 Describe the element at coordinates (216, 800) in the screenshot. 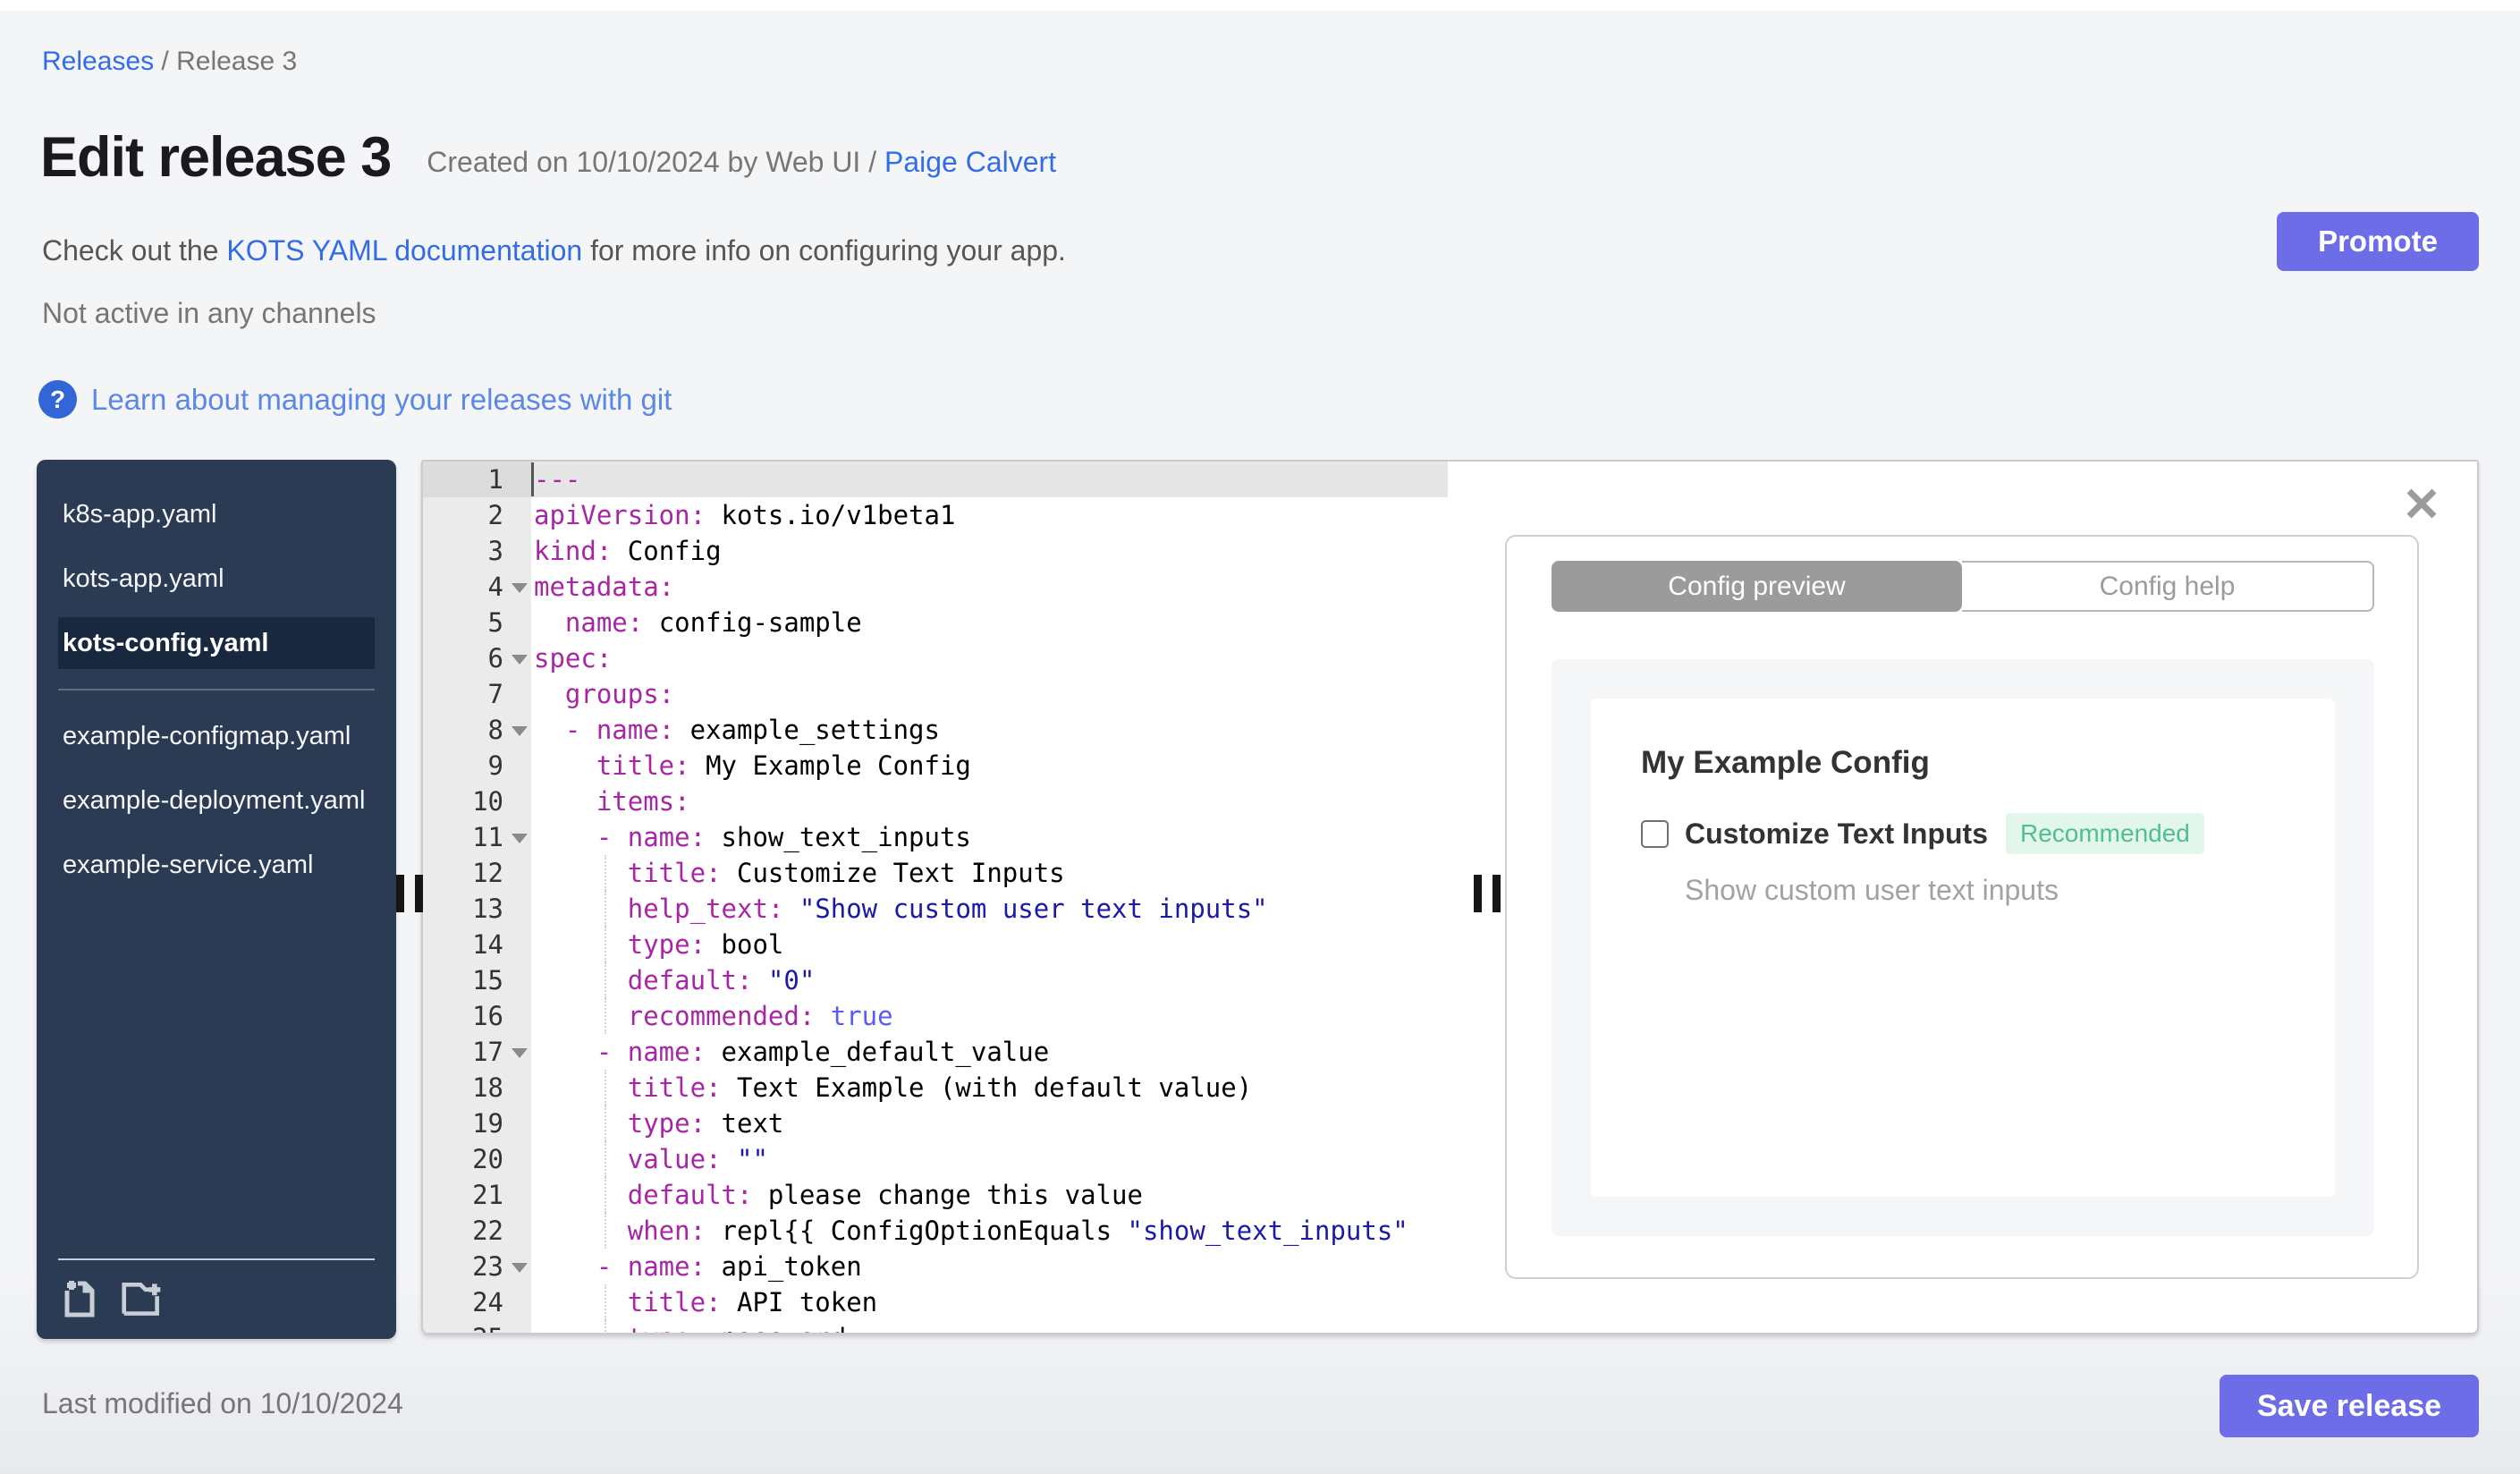

I see `sidebar-file-example-deployment.yaml: example-deployment.yaml` at that location.